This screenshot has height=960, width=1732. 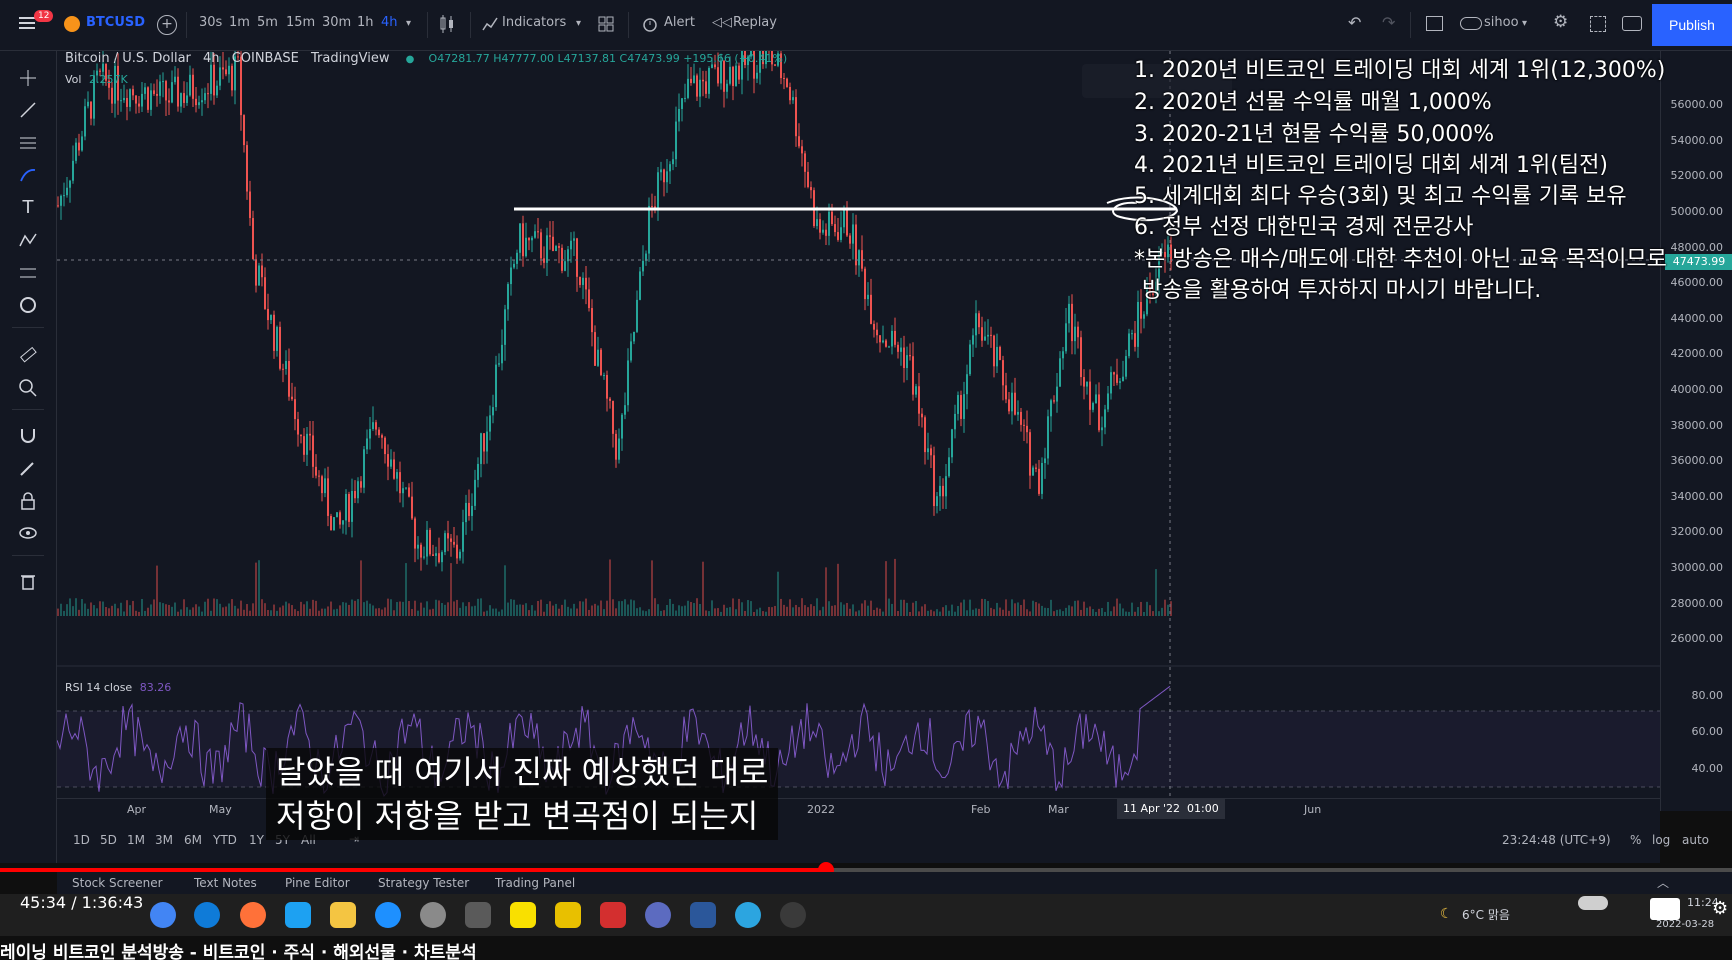 I want to click on overlay-text-line: 6. 정부 선정 대한민국 경제 전문강사, so click(x=1304, y=227).